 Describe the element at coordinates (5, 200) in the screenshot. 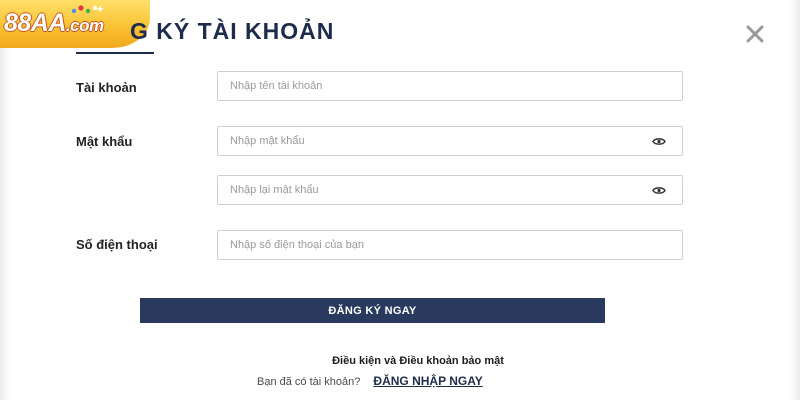

I see `modal-left-shadow` at that location.